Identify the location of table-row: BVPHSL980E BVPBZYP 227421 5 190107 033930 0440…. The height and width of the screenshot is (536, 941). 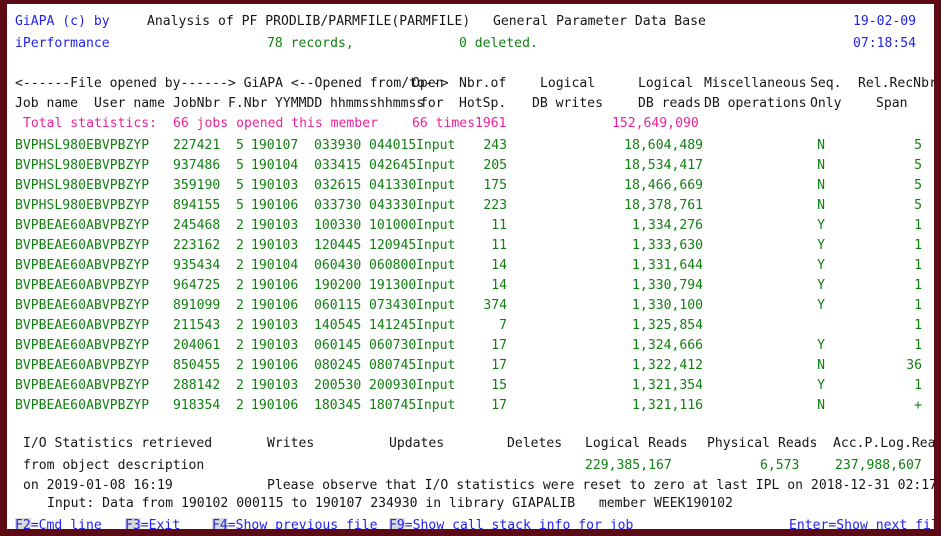
(470, 146).